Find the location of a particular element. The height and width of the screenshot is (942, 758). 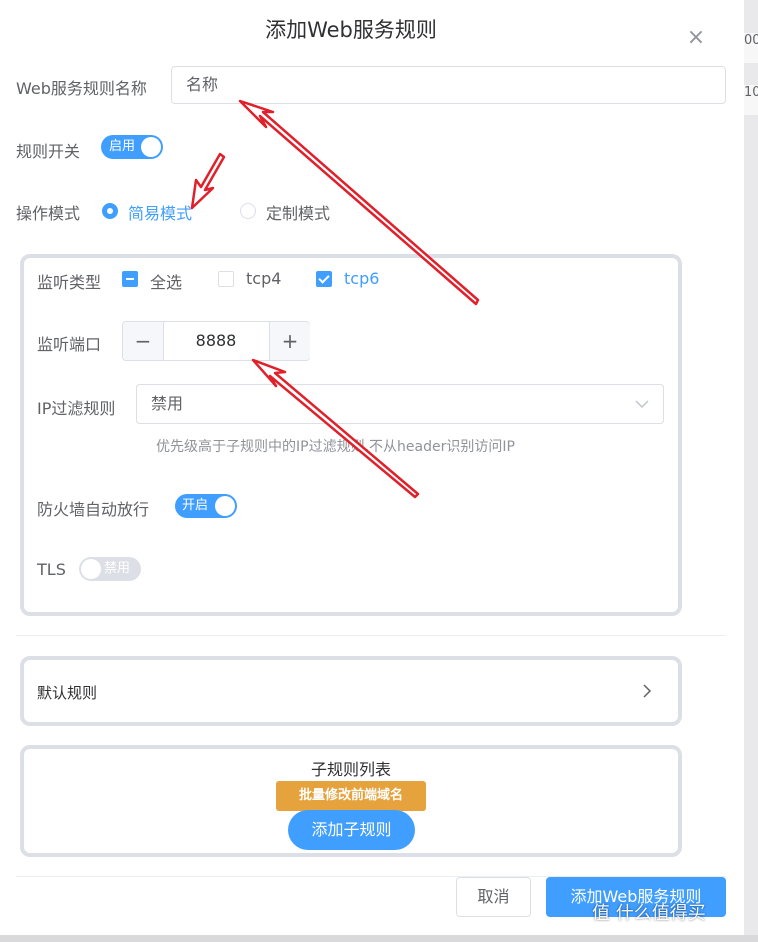

tls-switch-text: 禁用 is located at coordinates (117, 568).